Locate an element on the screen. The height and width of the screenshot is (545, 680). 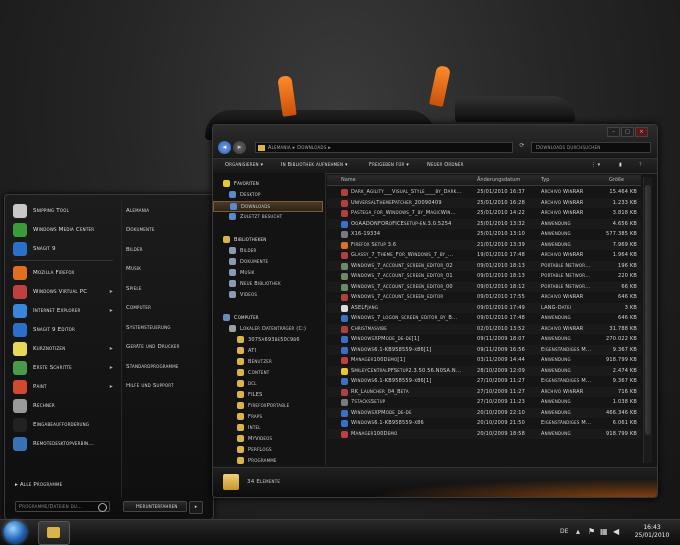
start-menu-place: Systemsteuerung is located at coordinates (166, 328).